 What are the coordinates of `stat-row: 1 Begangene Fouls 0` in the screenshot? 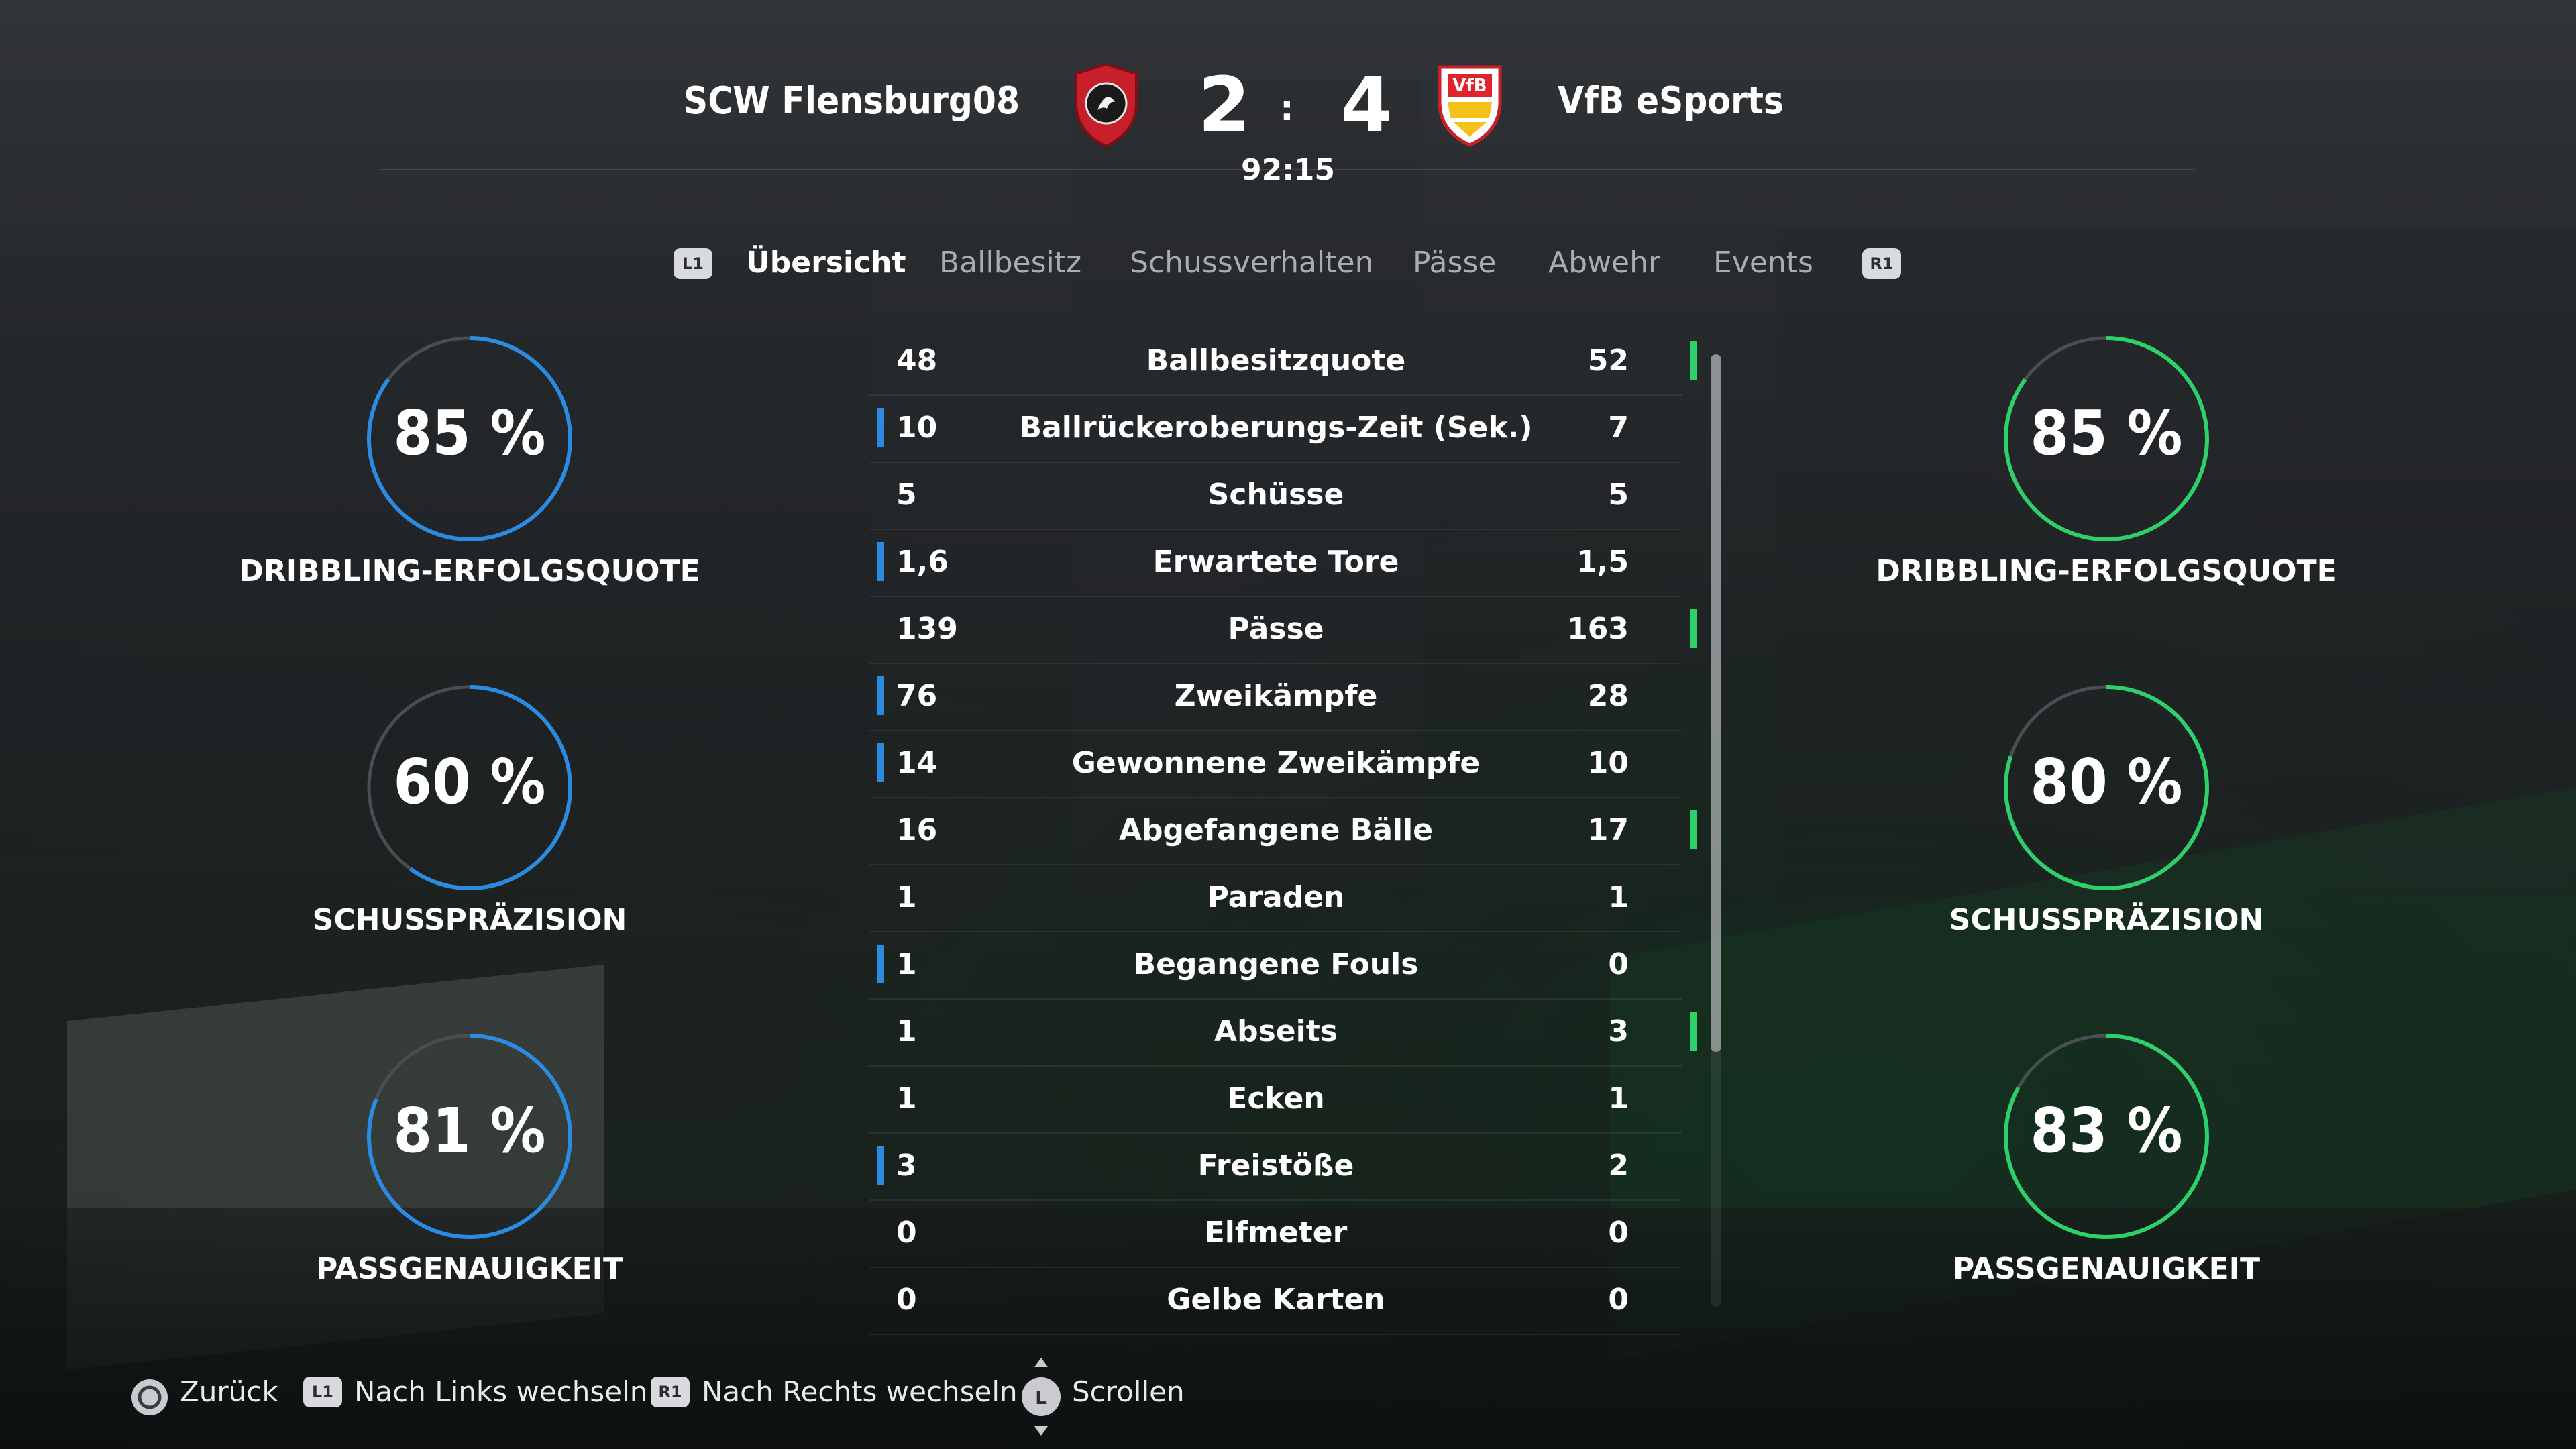 It's located at (1275, 966).